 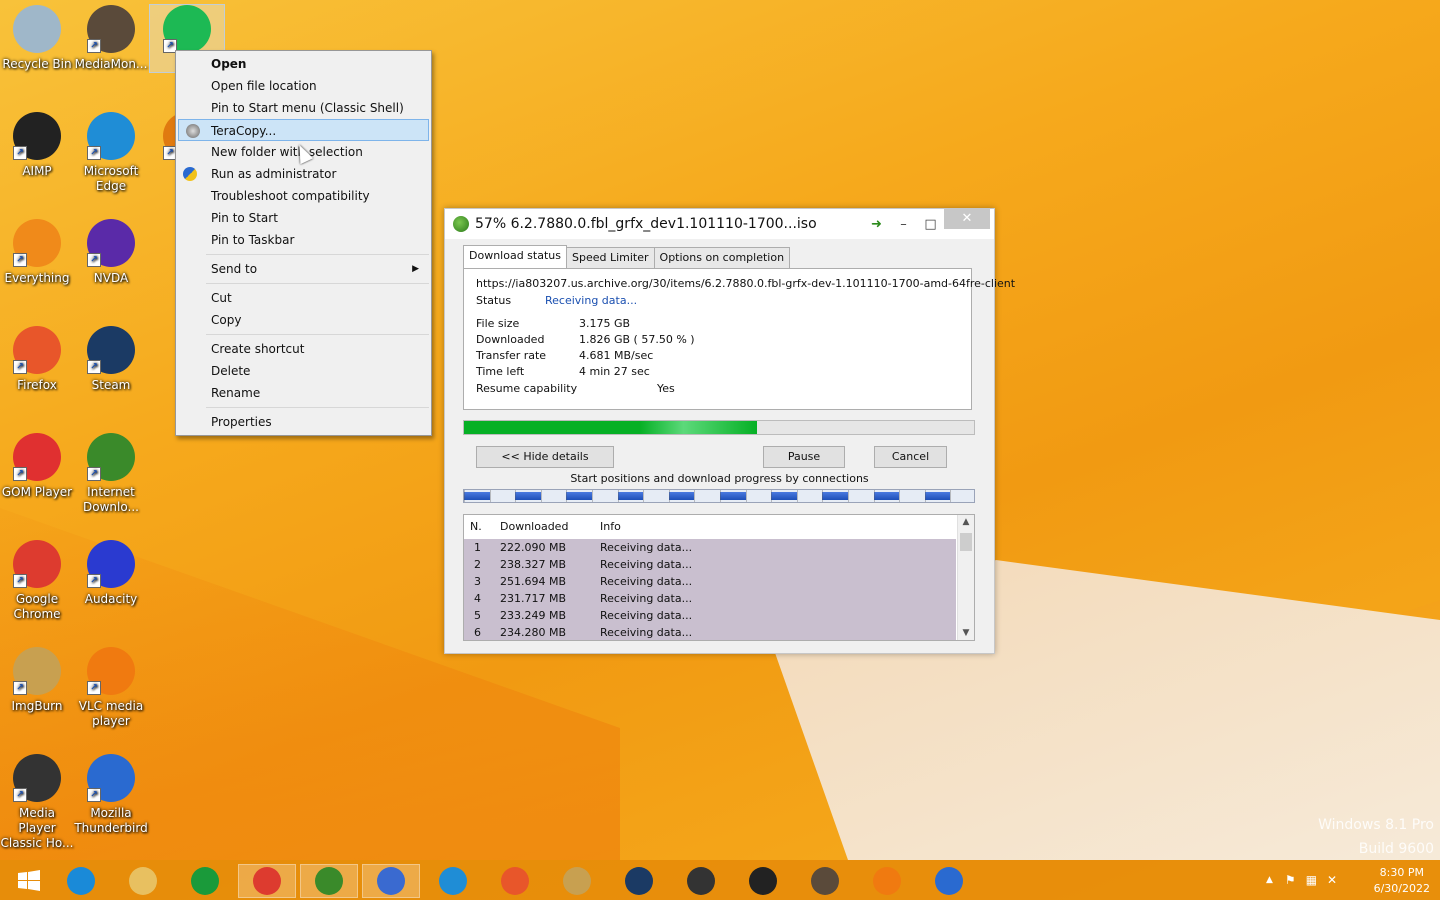 What do you see at coordinates (37, 466) in the screenshot?
I see `desktop-icon: ↗ GOM Player` at bounding box center [37, 466].